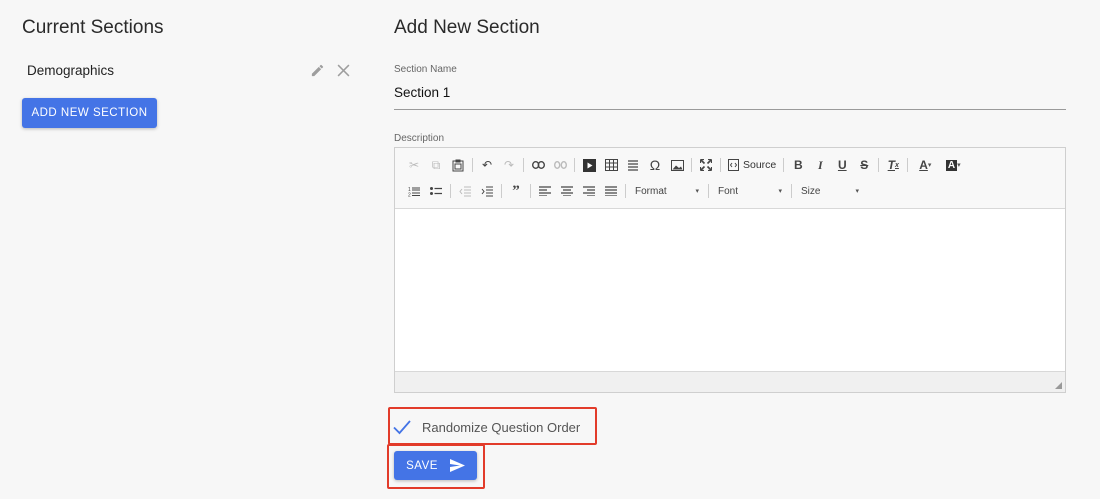  Describe the element at coordinates (864, 165) in the screenshot. I see `strikethrough-icon: S` at that location.